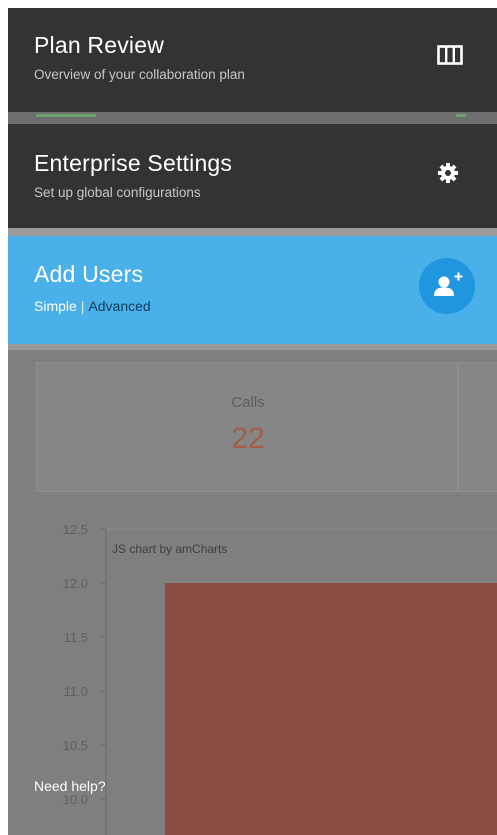 The width and height of the screenshot is (497, 835). I want to click on gear-icon, so click(450, 175).